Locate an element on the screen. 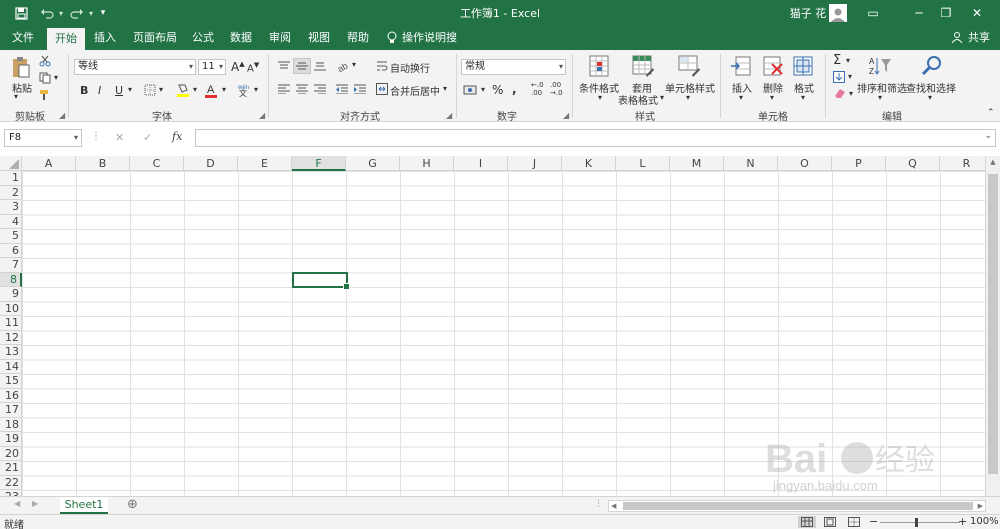 This screenshot has height=529, width=1000. column-header: C is located at coordinates (157, 163).